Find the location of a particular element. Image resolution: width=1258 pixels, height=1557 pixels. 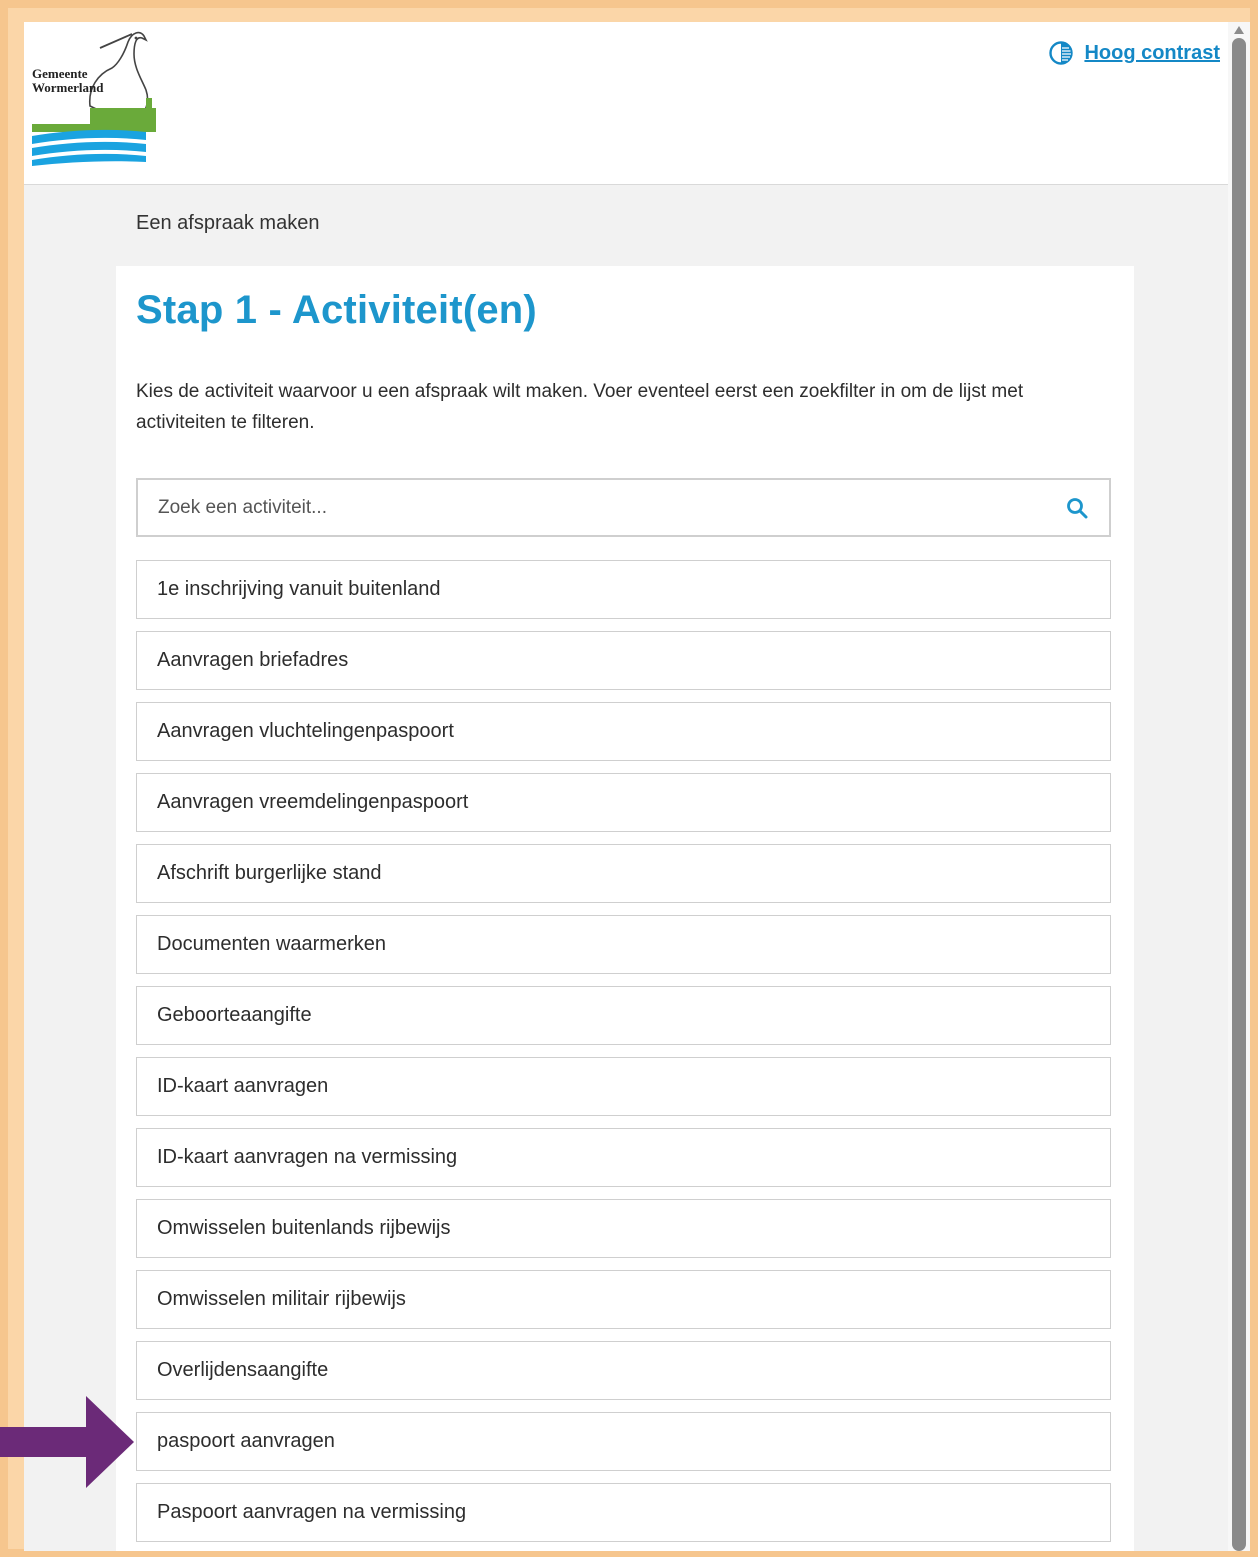

scrollbar-thumb is located at coordinates (1239, 794).